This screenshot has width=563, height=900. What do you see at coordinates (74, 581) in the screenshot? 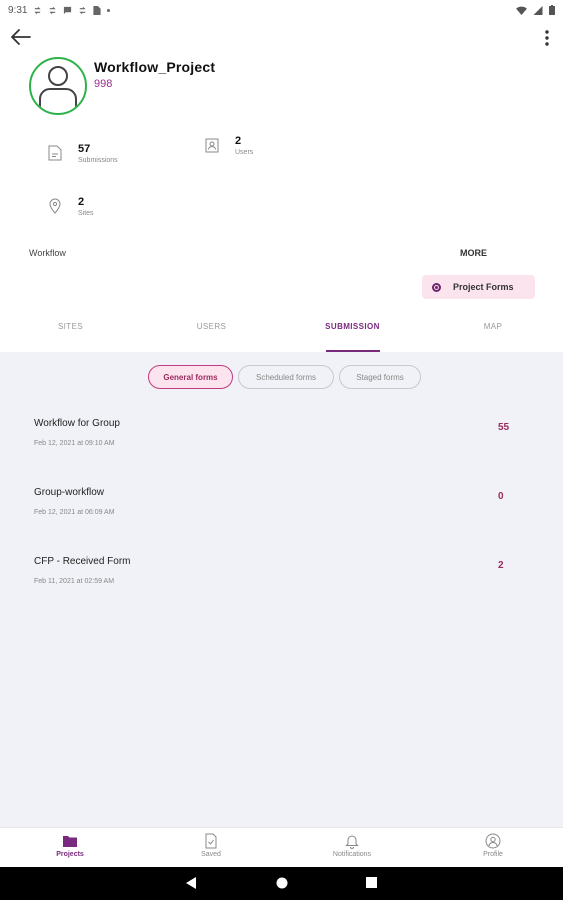
I see `form-date: Feb 11, 2021 at 02:59 AM` at bounding box center [74, 581].